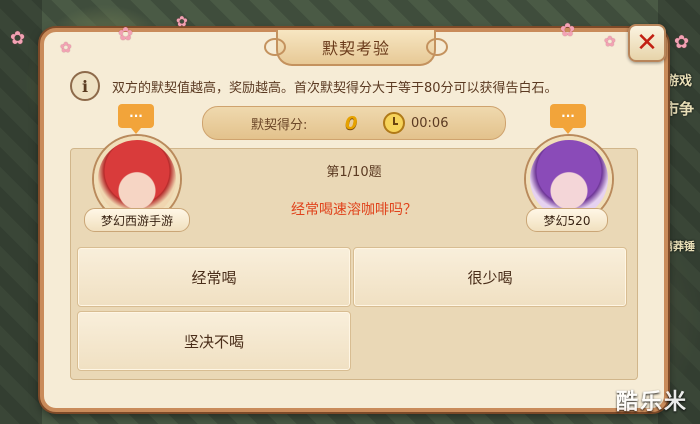  What do you see at coordinates (85, 86) in the screenshot?
I see `info-icon: i` at bounding box center [85, 86].